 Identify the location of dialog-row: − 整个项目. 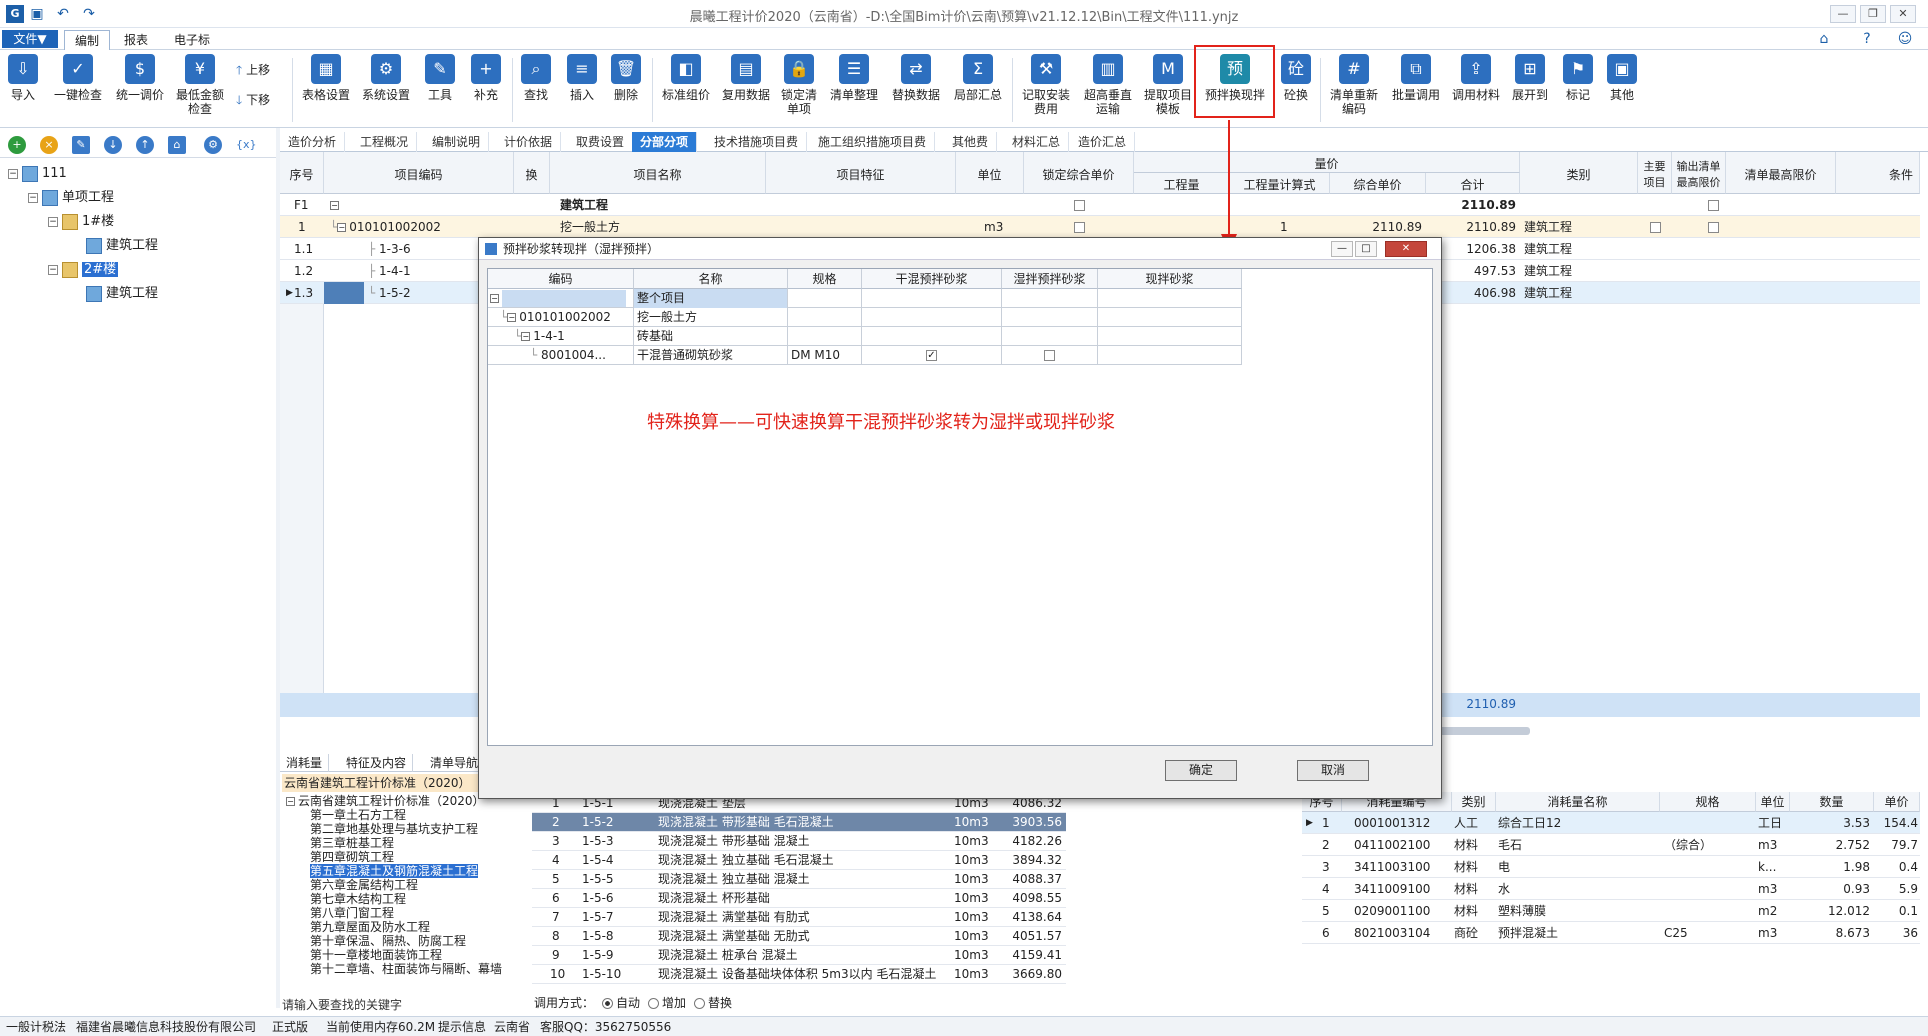
(865, 298).